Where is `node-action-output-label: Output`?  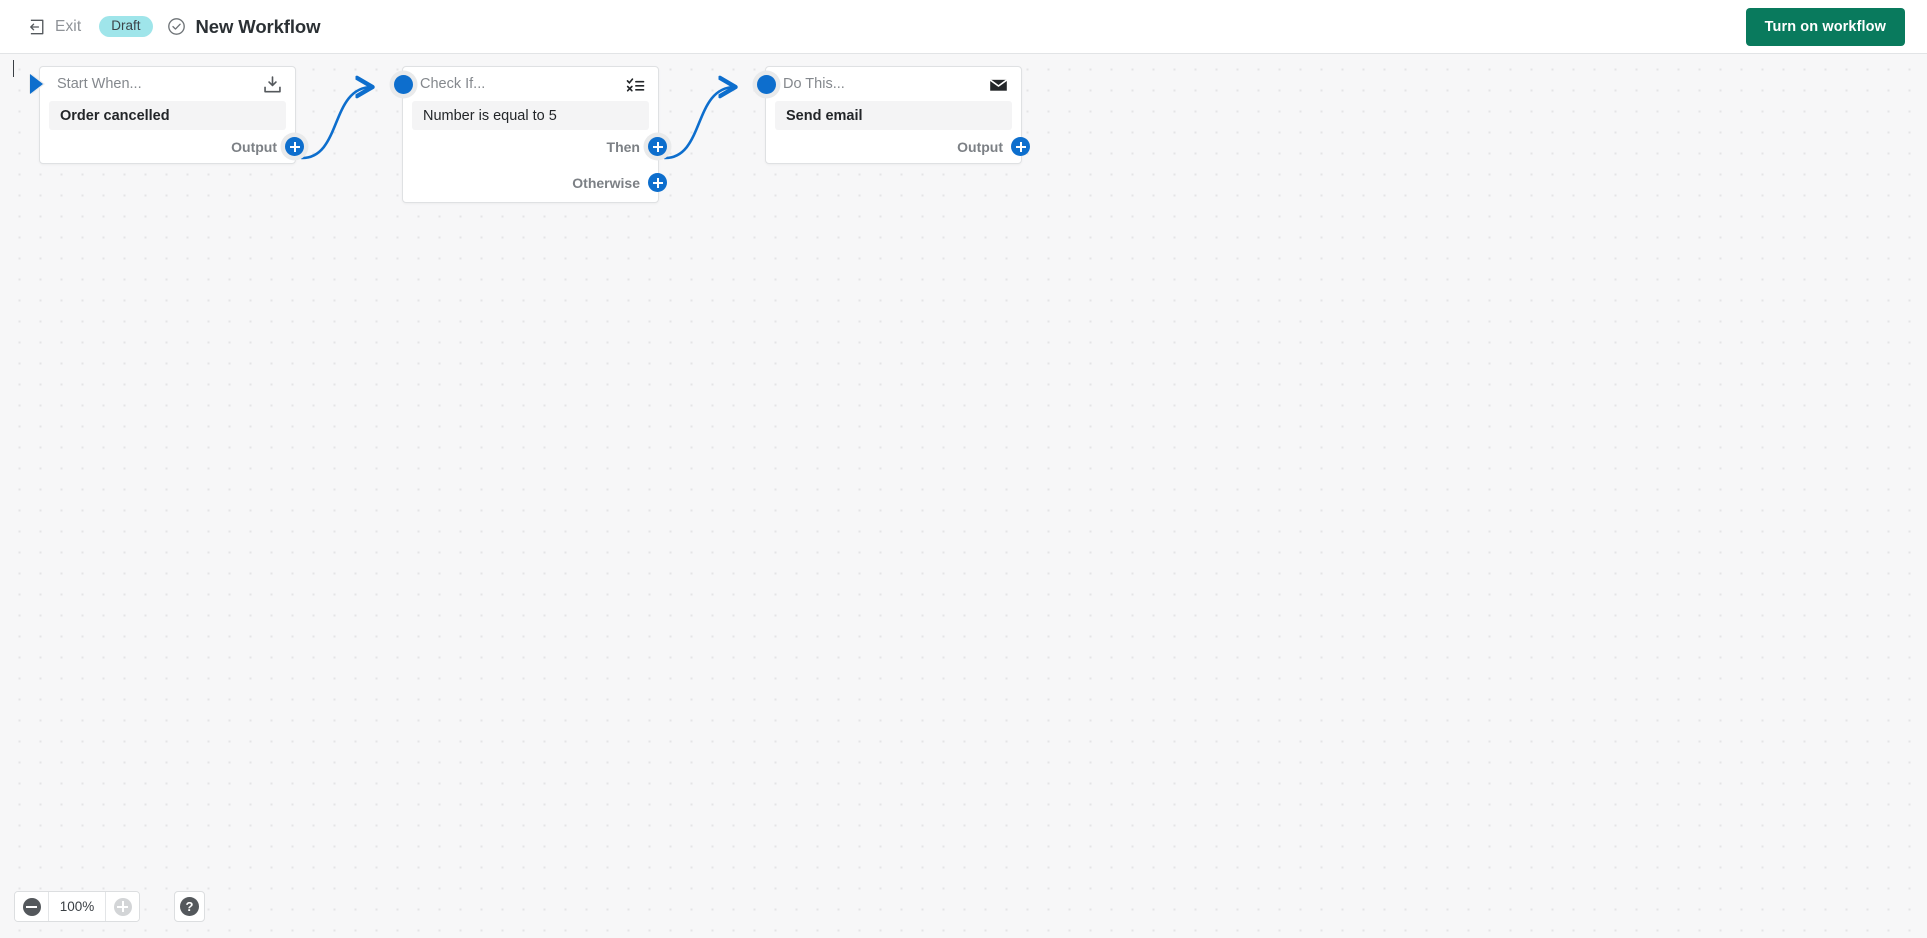
node-action-output-label: Output is located at coordinates (980, 146).